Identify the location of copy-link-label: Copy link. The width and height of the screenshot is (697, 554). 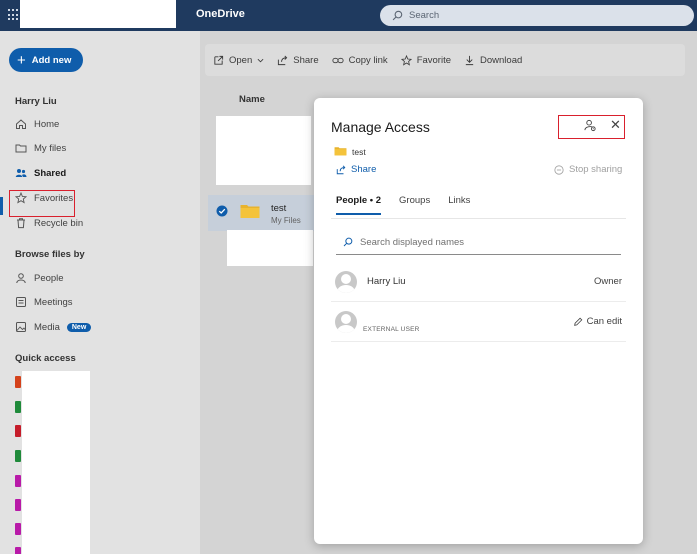
(368, 60).